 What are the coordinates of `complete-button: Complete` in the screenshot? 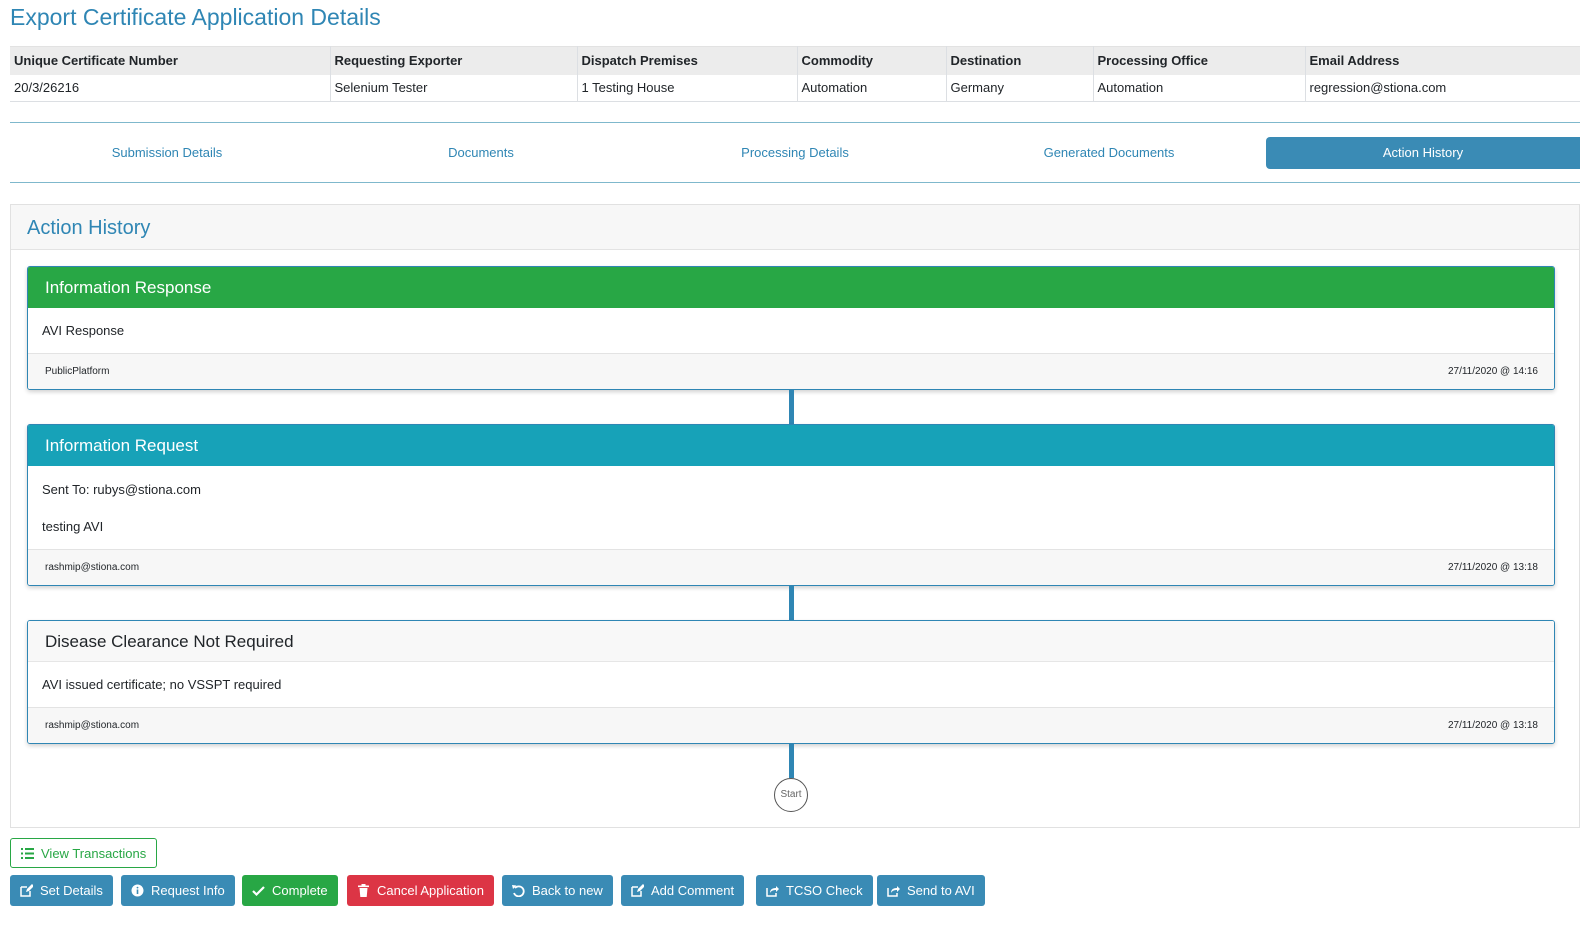 It's located at (290, 890).